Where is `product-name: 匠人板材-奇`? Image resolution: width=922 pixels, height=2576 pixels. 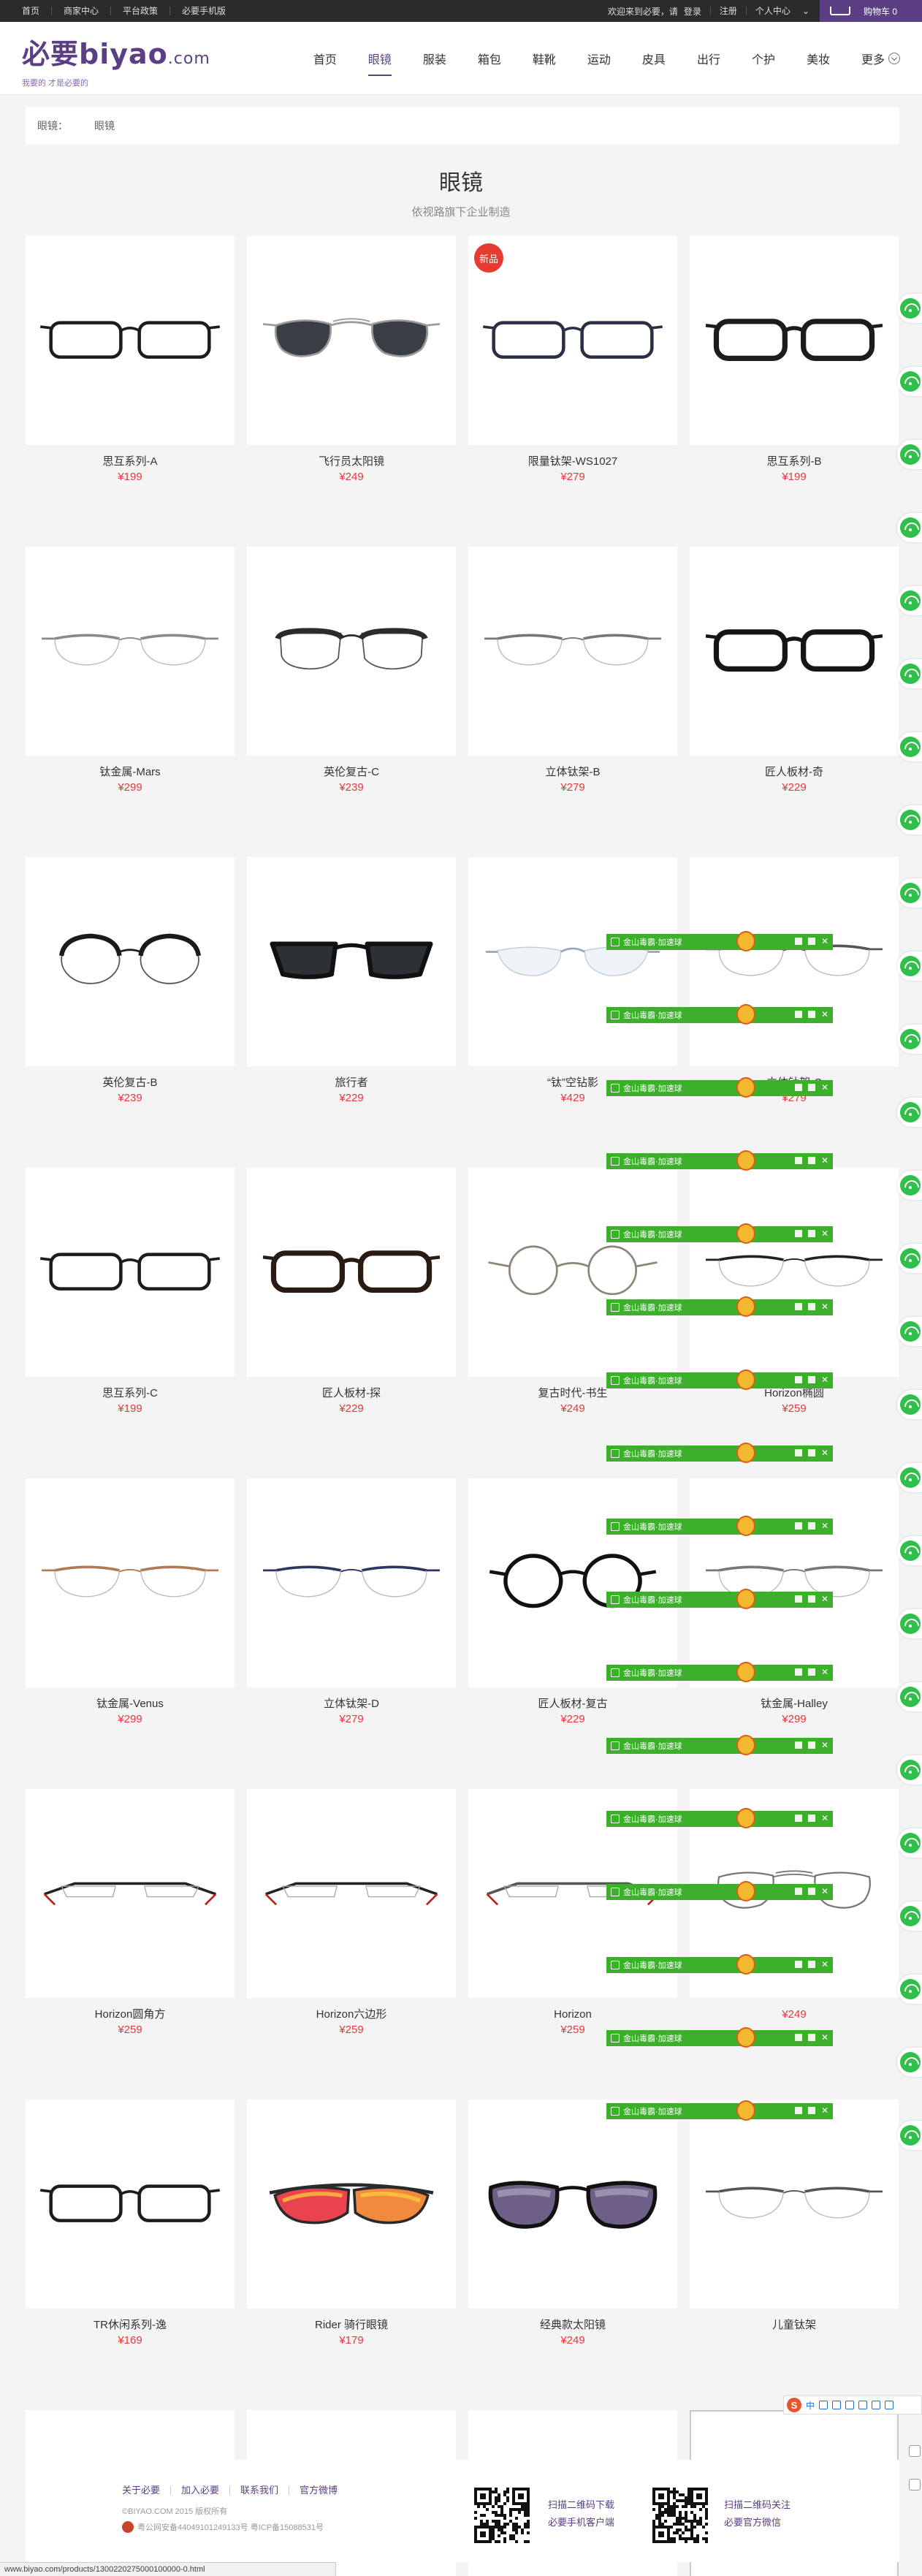 product-name: 匠人板材-奇 is located at coordinates (795, 773).